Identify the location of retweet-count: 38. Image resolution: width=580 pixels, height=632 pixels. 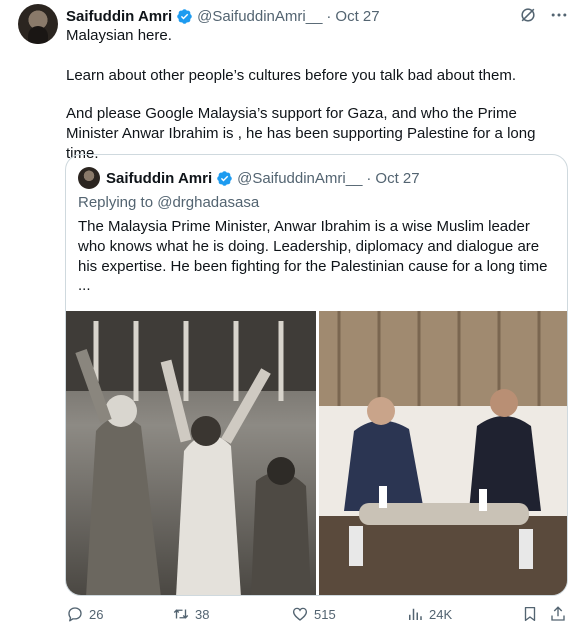
(202, 614).